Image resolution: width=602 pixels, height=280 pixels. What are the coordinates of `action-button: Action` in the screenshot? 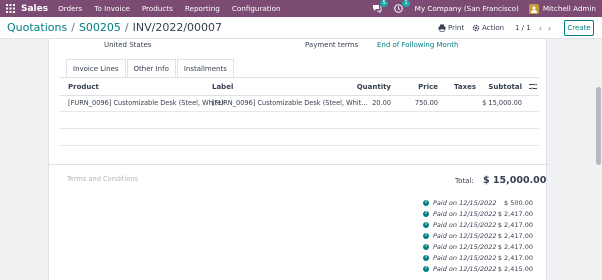 It's located at (488, 28).